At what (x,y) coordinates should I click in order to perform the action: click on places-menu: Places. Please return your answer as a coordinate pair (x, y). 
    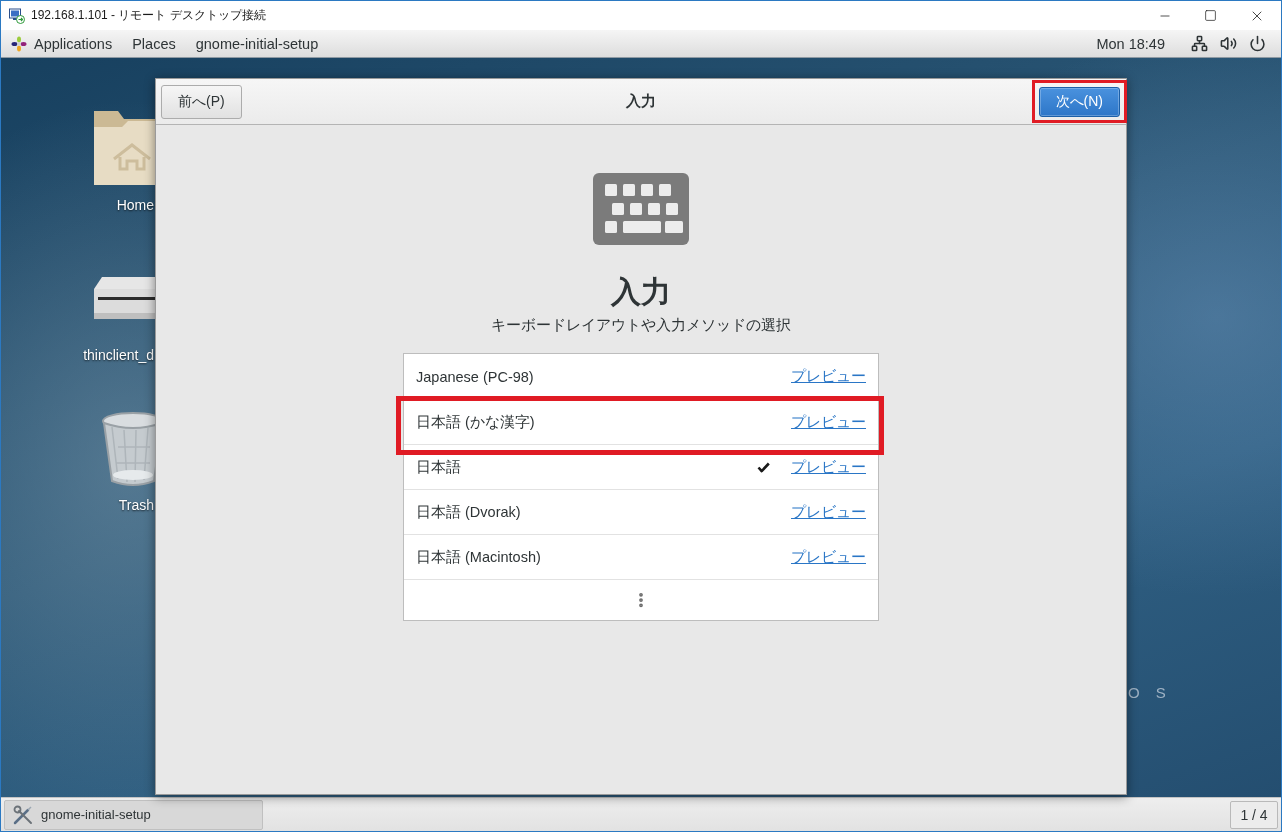
    Looking at the image, I should click on (154, 43).